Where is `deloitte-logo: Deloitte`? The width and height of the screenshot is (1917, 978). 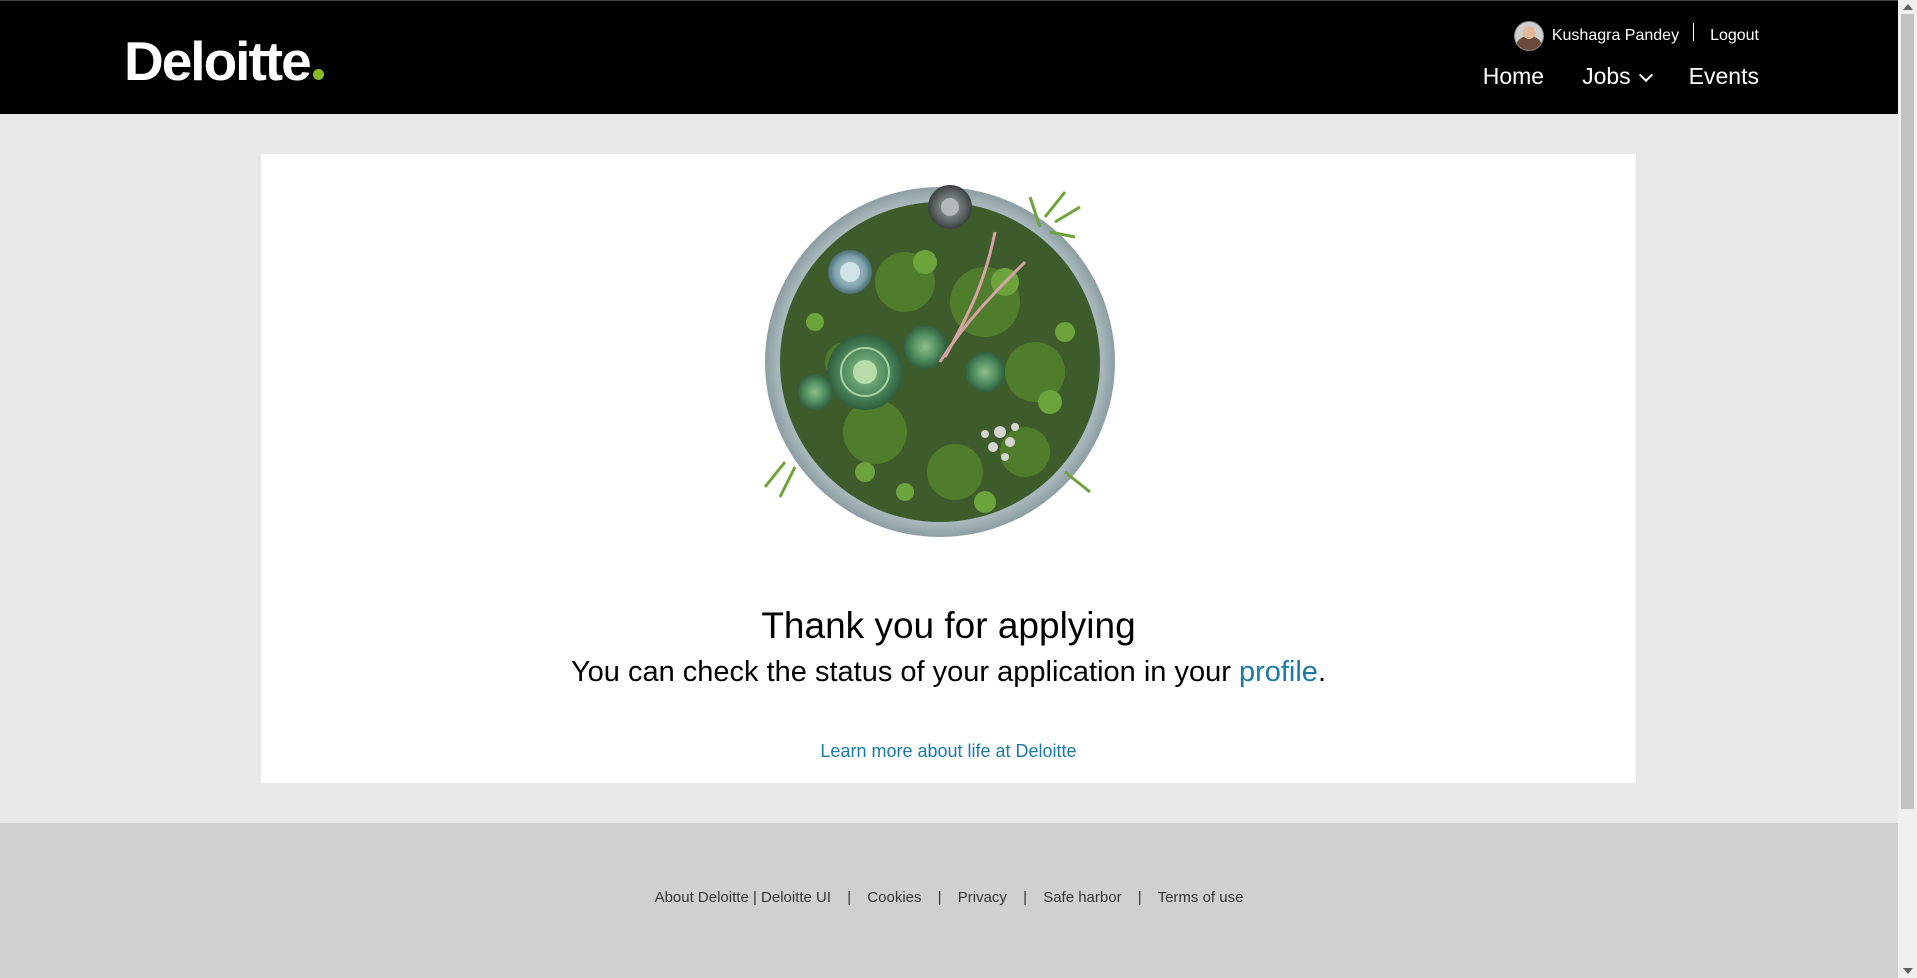 deloitte-logo: Deloitte is located at coordinates (224, 61).